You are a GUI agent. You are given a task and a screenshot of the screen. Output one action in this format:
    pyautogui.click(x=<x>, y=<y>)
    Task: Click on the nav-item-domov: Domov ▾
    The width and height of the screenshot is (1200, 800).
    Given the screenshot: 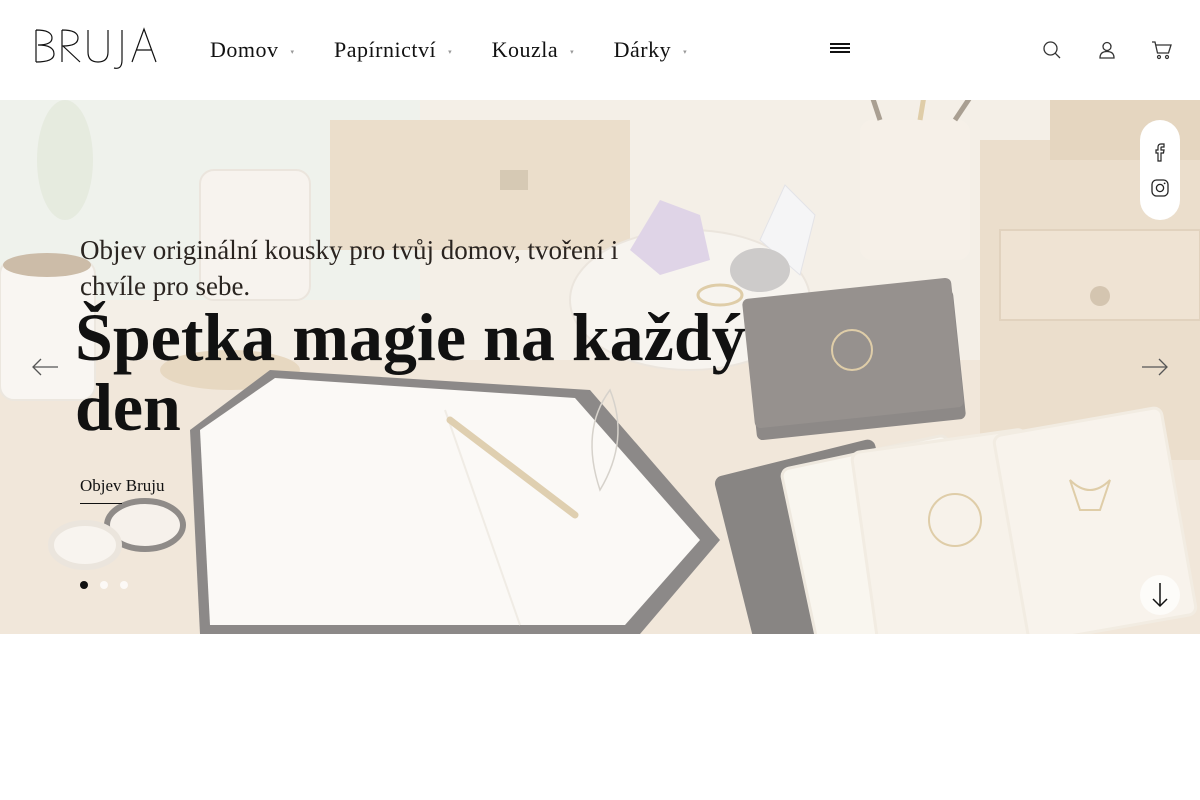 What is the action you would take?
    pyautogui.click(x=252, y=50)
    